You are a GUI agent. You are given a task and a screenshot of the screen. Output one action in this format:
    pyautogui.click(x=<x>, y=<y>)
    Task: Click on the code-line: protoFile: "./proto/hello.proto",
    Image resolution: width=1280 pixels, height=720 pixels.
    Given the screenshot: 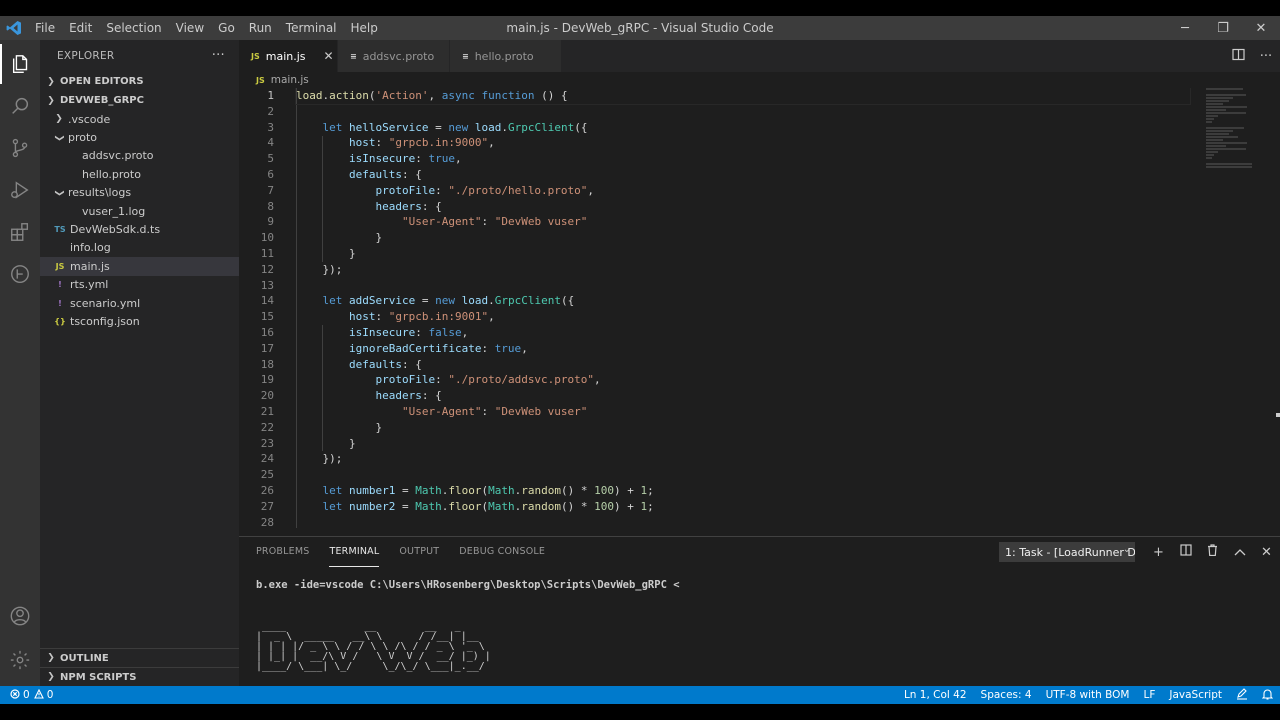 What is the action you would take?
    pyautogui.click(x=743, y=191)
    